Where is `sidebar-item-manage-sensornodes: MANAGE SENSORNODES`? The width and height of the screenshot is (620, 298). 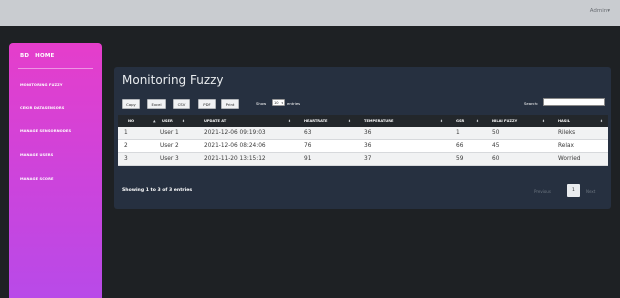 sidebar-item-manage-sensornodes: MANAGE SENSORNODES is located at coordinates (45, 131).